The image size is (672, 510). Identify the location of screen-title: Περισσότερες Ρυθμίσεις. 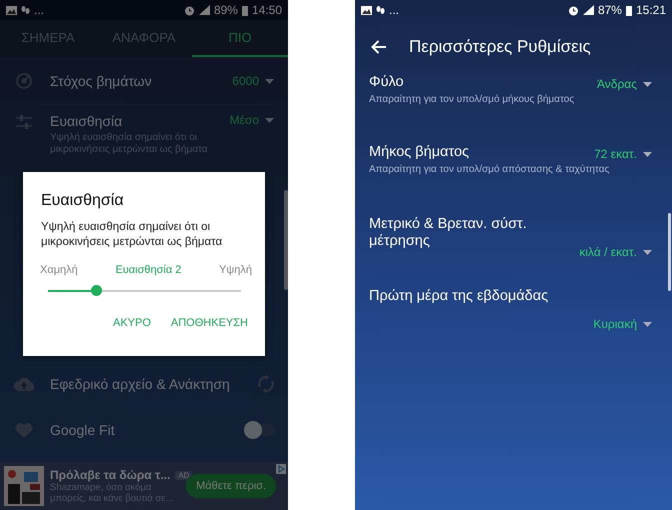
(500, 47).